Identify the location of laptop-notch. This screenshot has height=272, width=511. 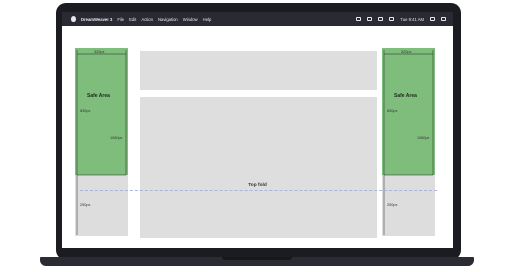
(257, 258).